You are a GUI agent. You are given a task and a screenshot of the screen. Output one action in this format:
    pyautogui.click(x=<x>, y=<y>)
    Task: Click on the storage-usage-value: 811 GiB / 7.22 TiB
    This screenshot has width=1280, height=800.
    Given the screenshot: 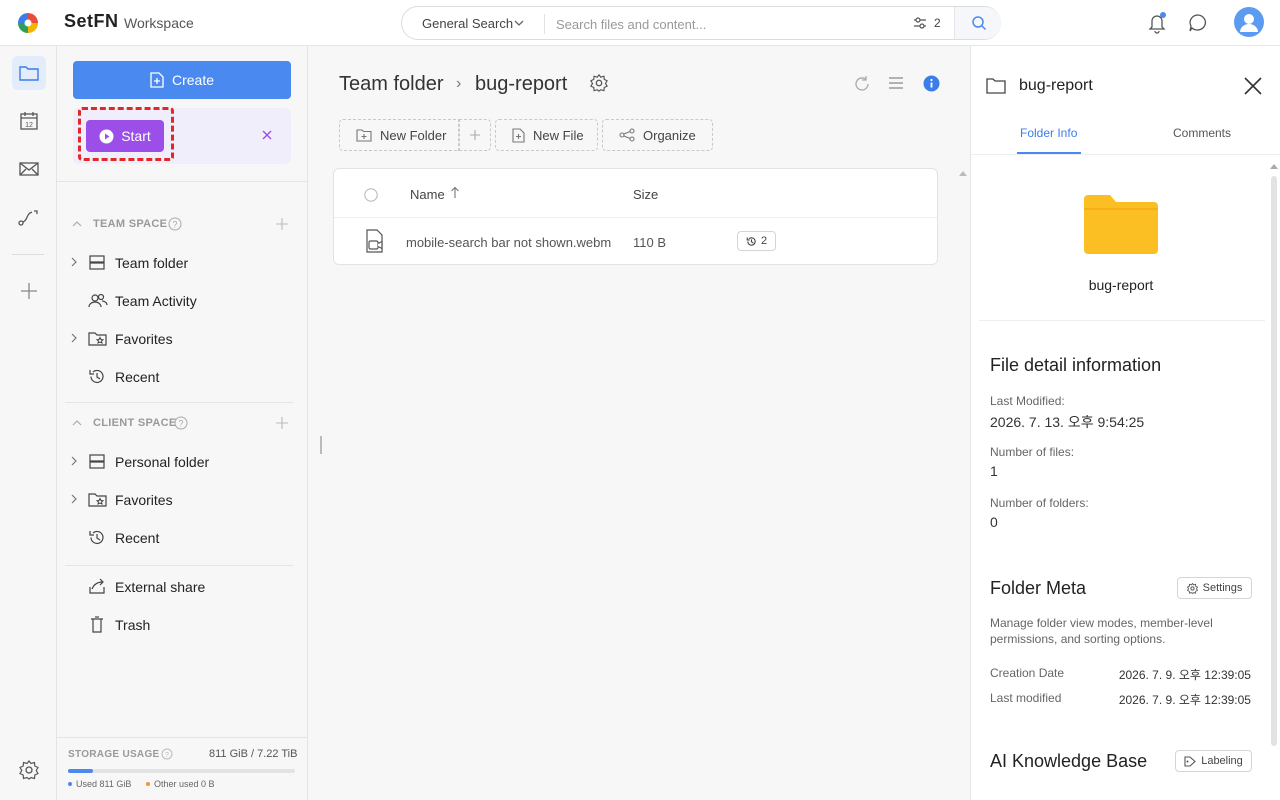 What is the action you would take?
    pyautogui.click(x=253, y=754)
    